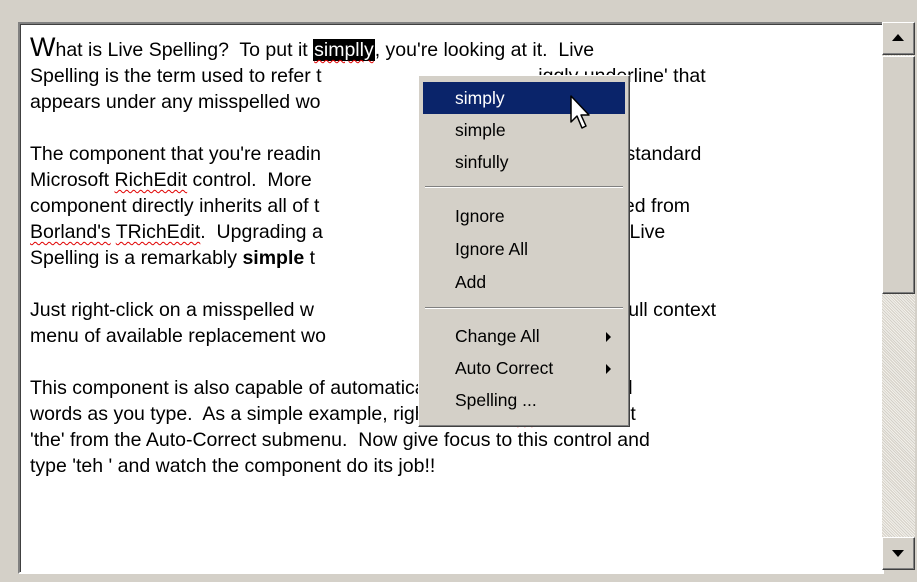  I want to click on ignore-all-item: Ignore All, so click(524, 249).